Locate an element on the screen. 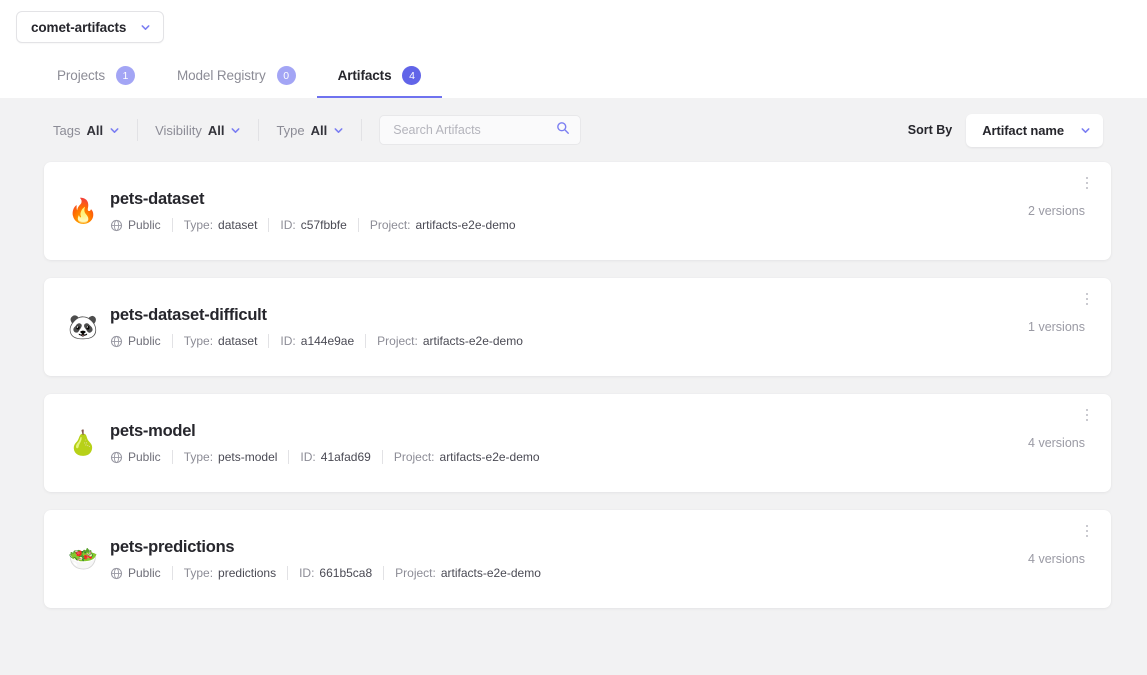 The width and height of the screenshot is (1147, 675). visibility-badge: Public is located at coordinates (135, 573).